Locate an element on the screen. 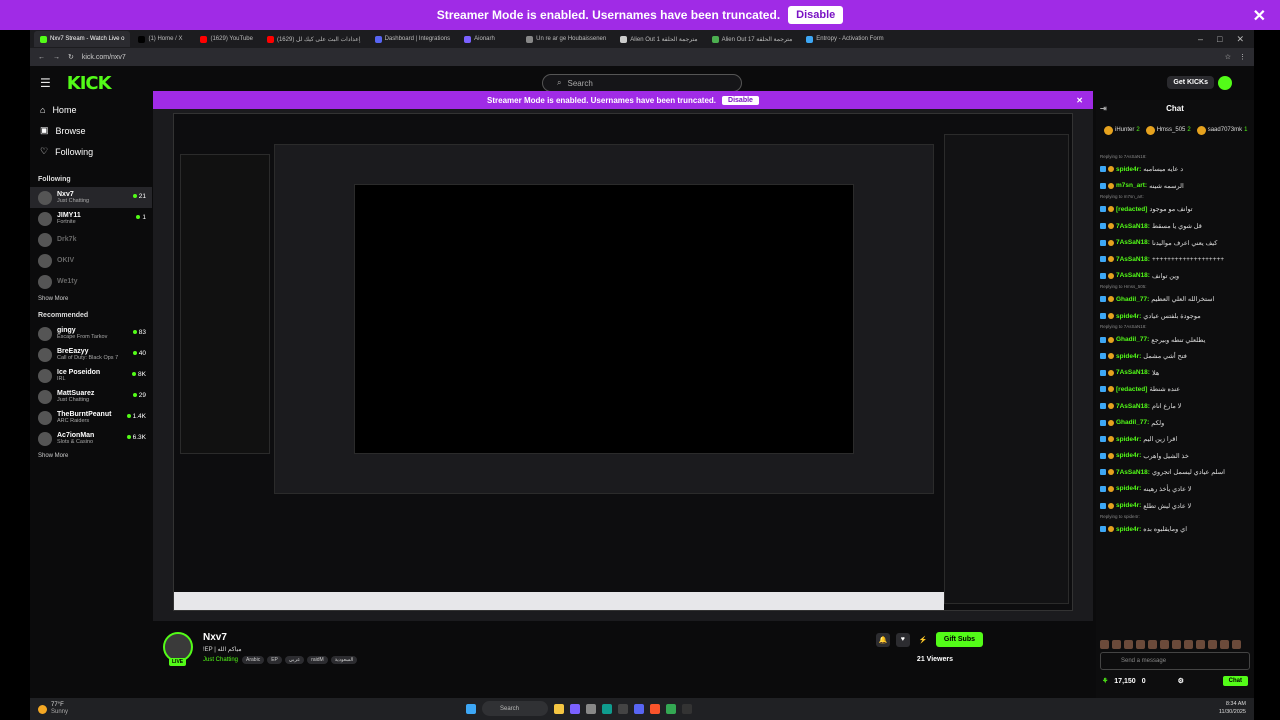 The height and width of the screenshot is (720, 1280). chat-message: [redacted] عنده شنطة is located at coordinates (1175, 389).